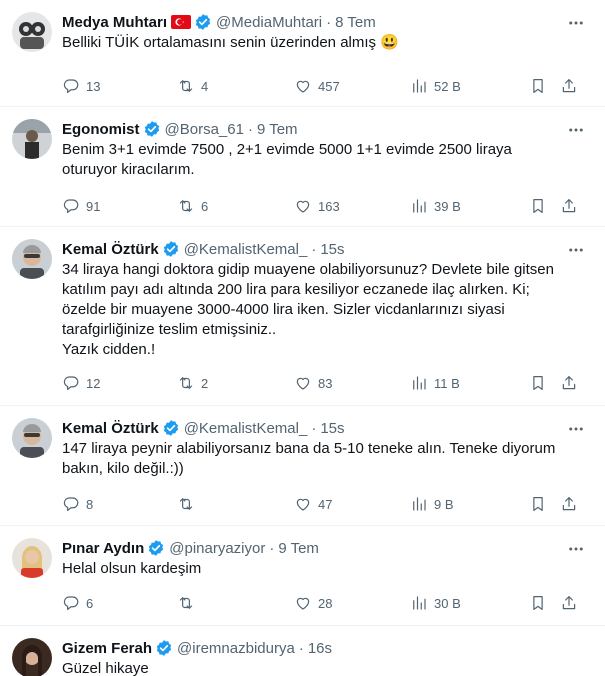 Image resolution: width=605 pixels, height=676 pixels. Describe the element at coordinates (81, 383) in the screenshot. I see `reply-button: 12` at that location.